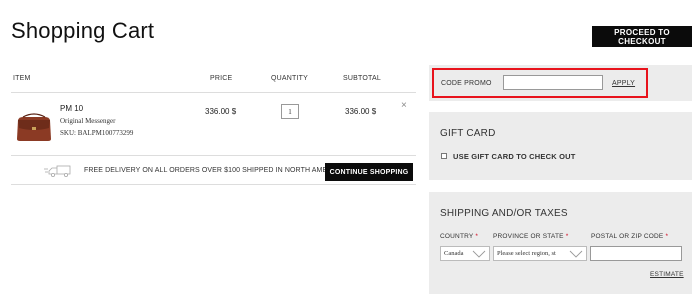 The image size is (700, 302). Describe the element at coordinates (526, 253) in the screenshot. I see `province-value: Please select region, st` at that location.